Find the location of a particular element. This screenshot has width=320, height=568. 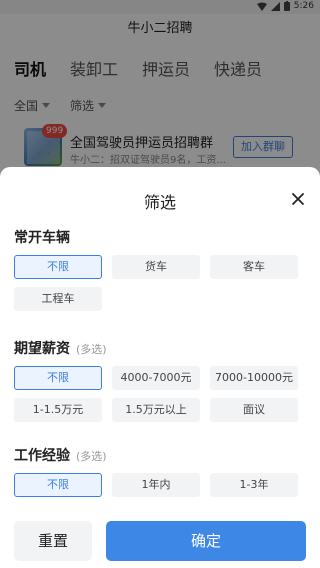

chip-vehicle-construction: 工程车 is located at coordinates (58, 299).